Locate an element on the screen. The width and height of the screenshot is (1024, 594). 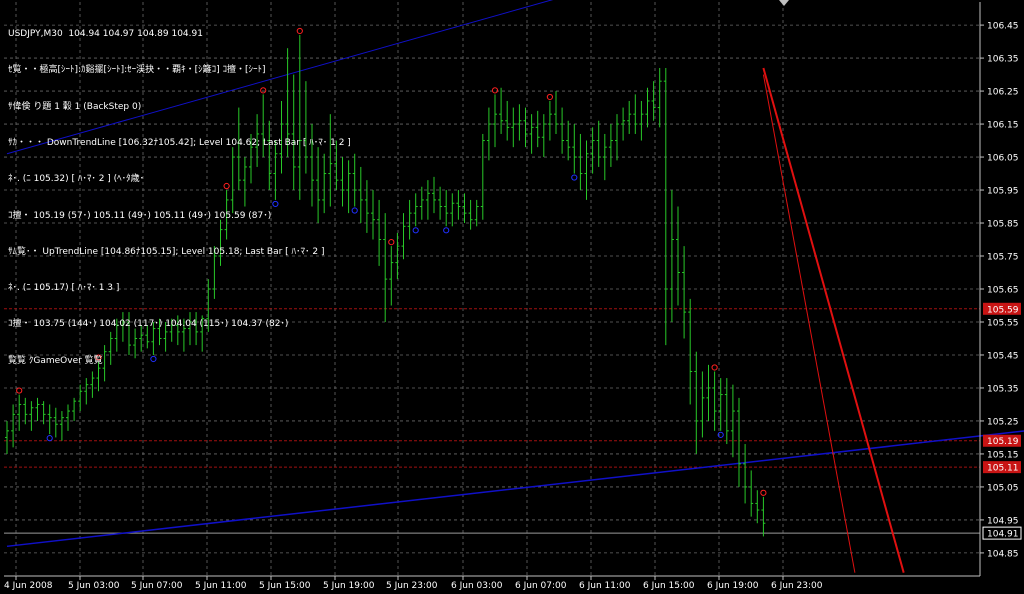
y-tick-label: 105.95 is located at coordinates (1003, 192).